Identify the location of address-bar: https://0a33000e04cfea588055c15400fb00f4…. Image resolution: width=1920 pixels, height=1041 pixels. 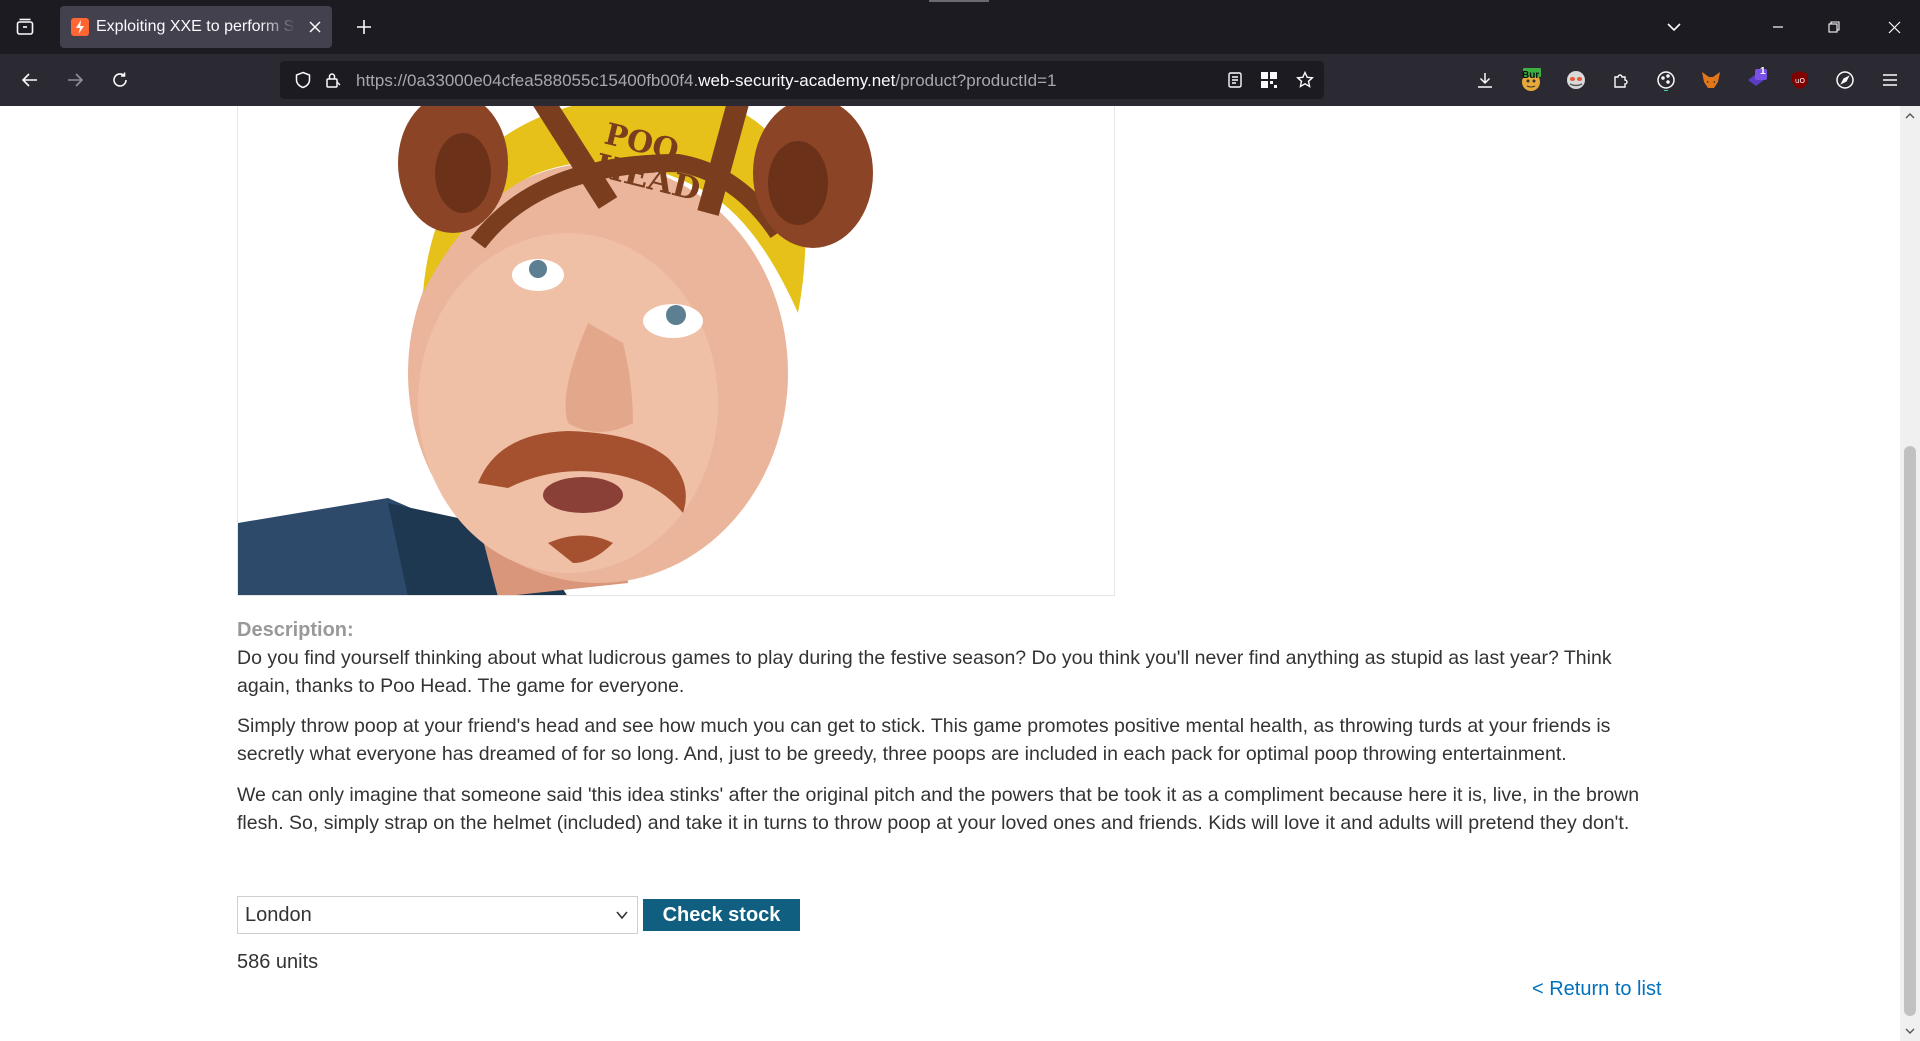
(802, 80).